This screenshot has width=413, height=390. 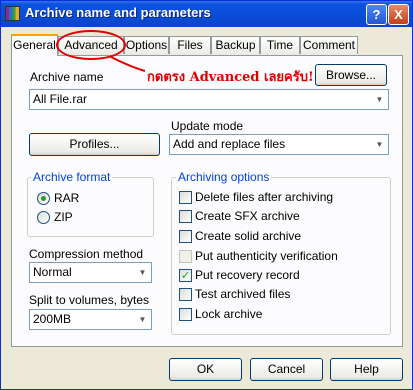 I want to click on annotation-text: กดตรง Advanced เลยครับ!, so click(x=230, y=77).